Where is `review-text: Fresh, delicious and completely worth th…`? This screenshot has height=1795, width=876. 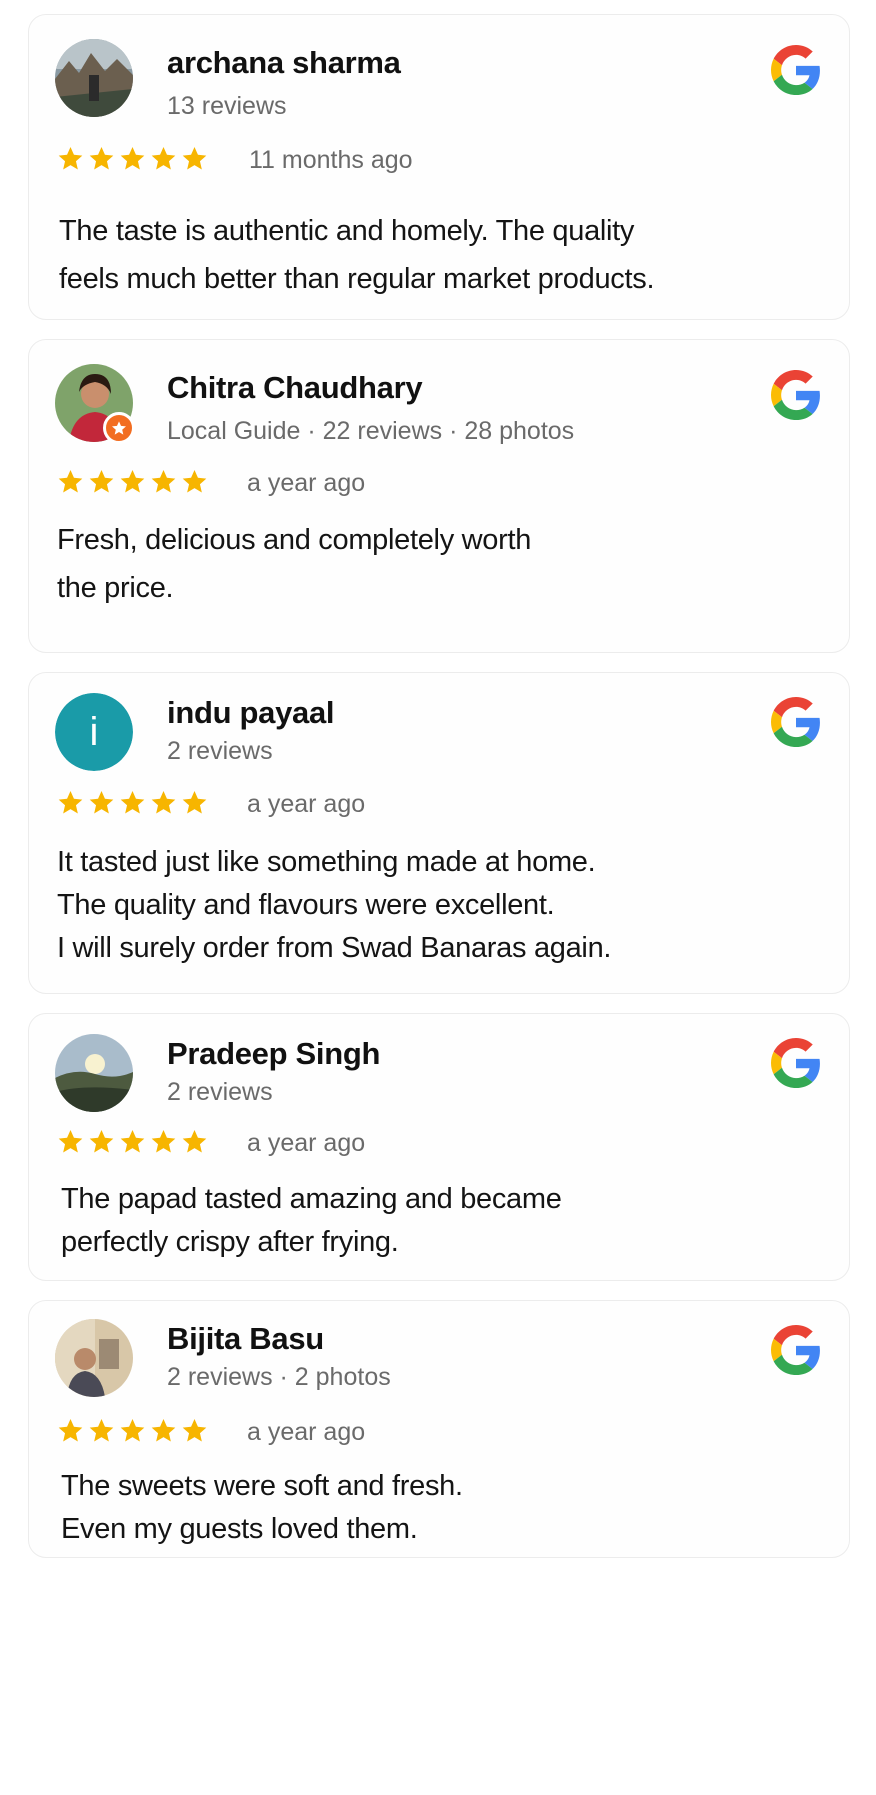 review-text: Fresh, delicious and completely worth th… is located at coordinates (294, 564).